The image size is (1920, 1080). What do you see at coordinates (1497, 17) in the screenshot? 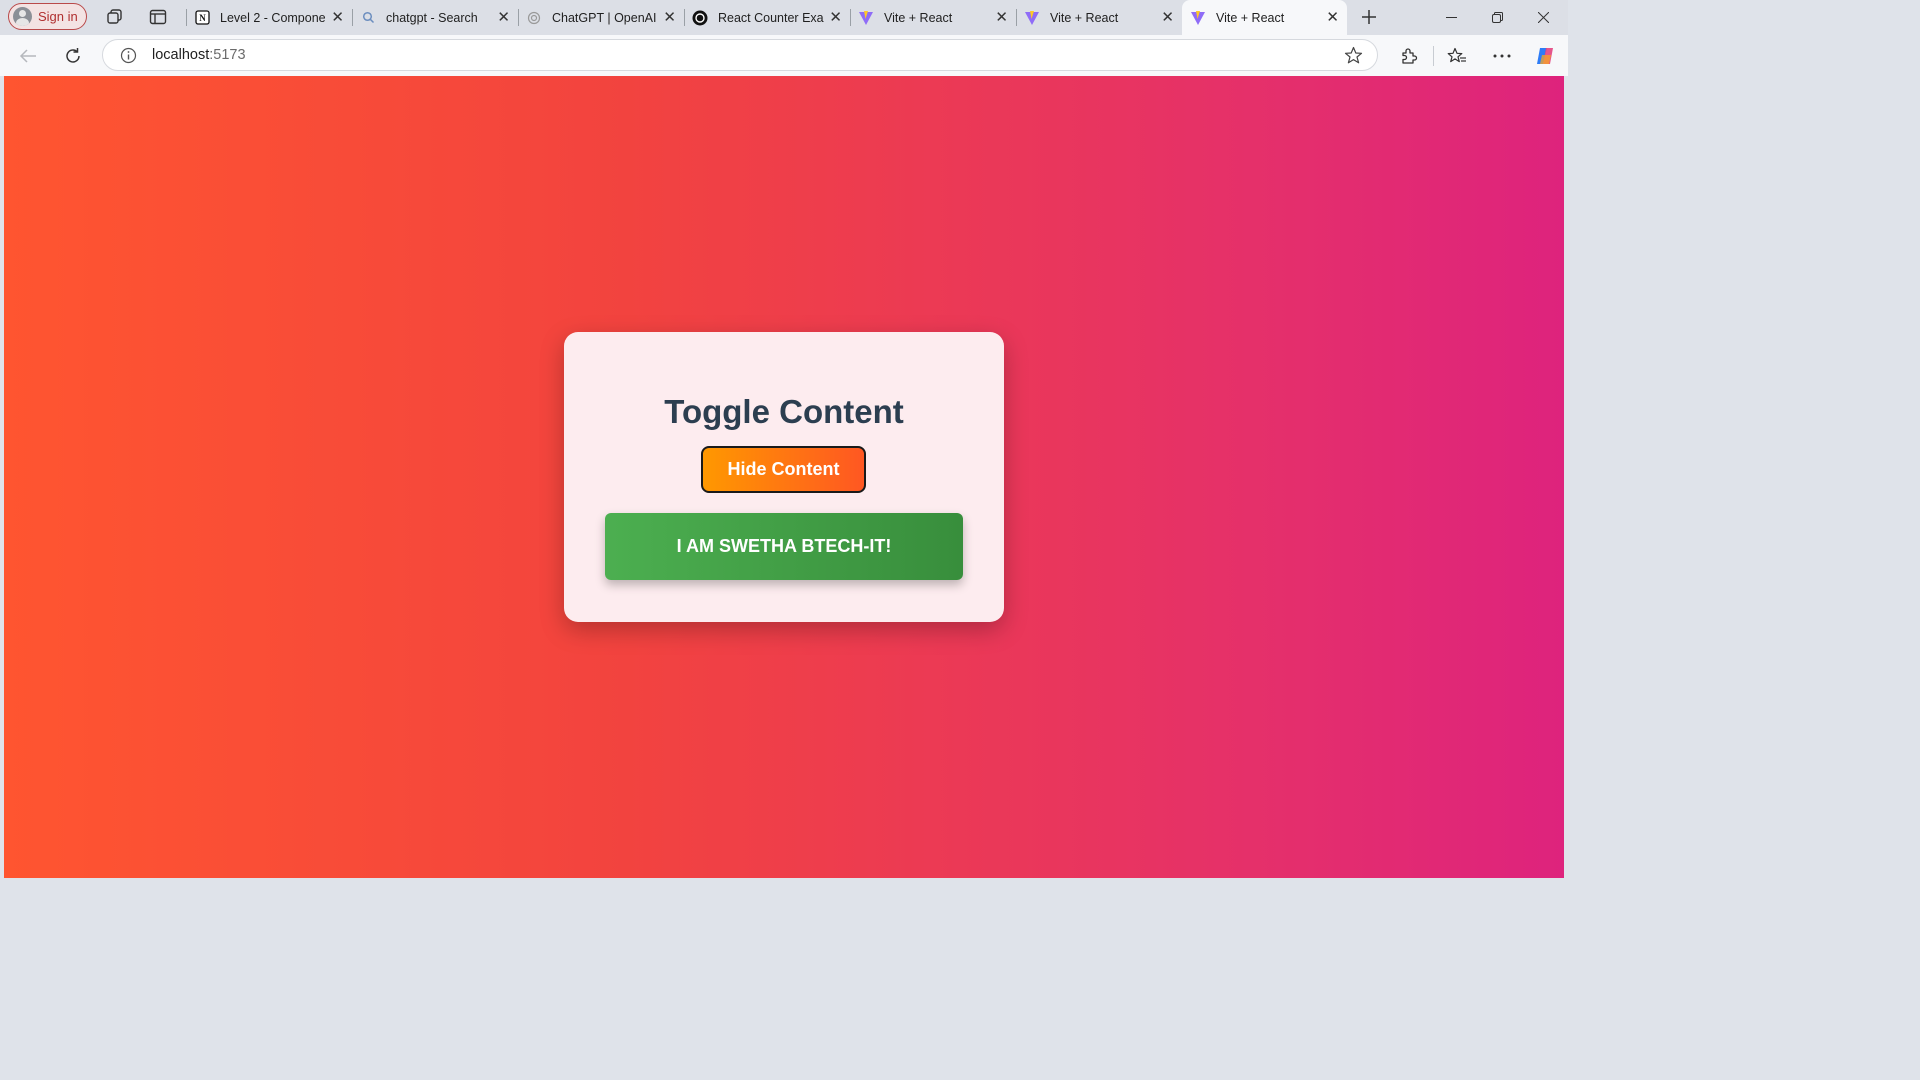
I see `restore-icon` at bounding box center [1497, 17].